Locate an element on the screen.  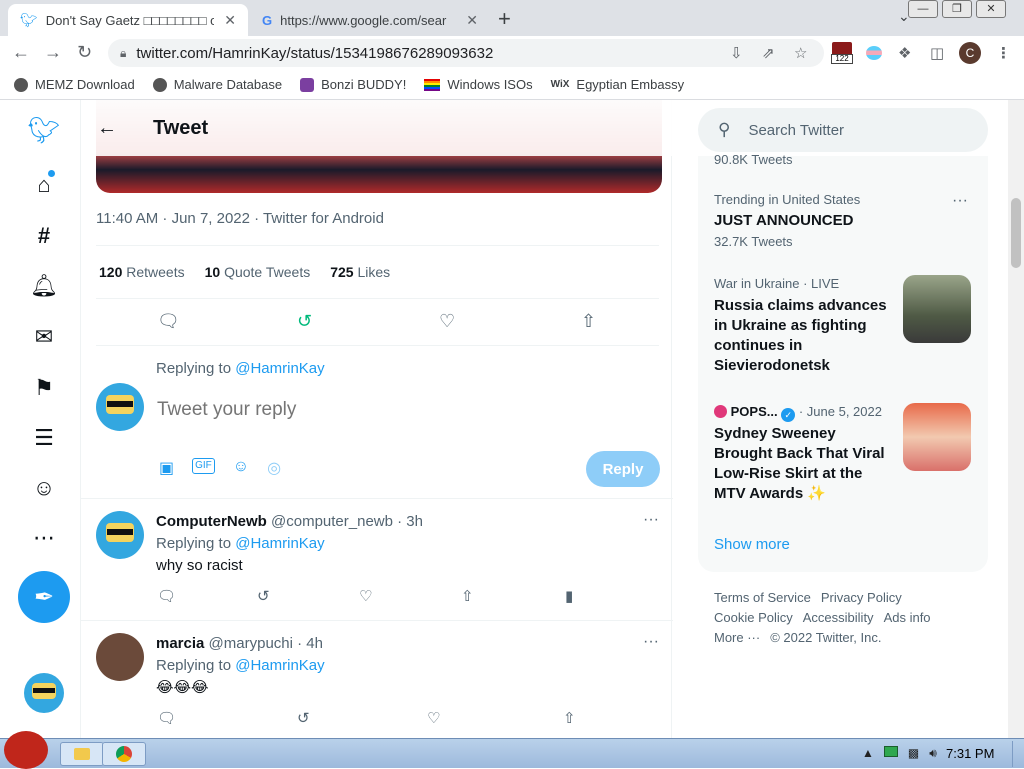
tab-google: G https://www.google.com/sear ✕ is located at coordinates (370, 20).